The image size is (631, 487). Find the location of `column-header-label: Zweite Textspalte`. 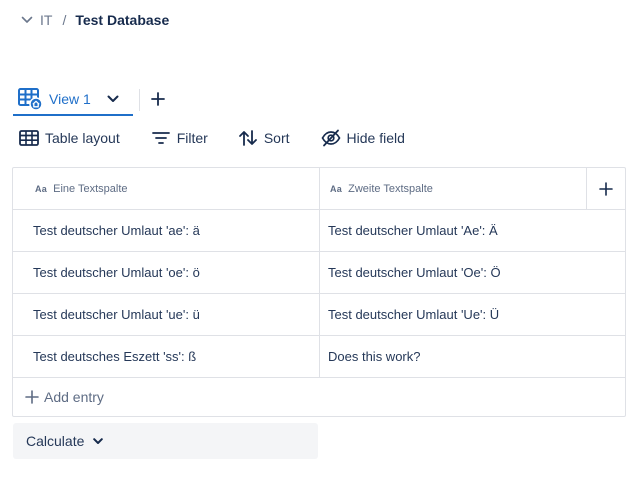

column-header-label: Zweite Textspalte is located at coordinates (390, 188).